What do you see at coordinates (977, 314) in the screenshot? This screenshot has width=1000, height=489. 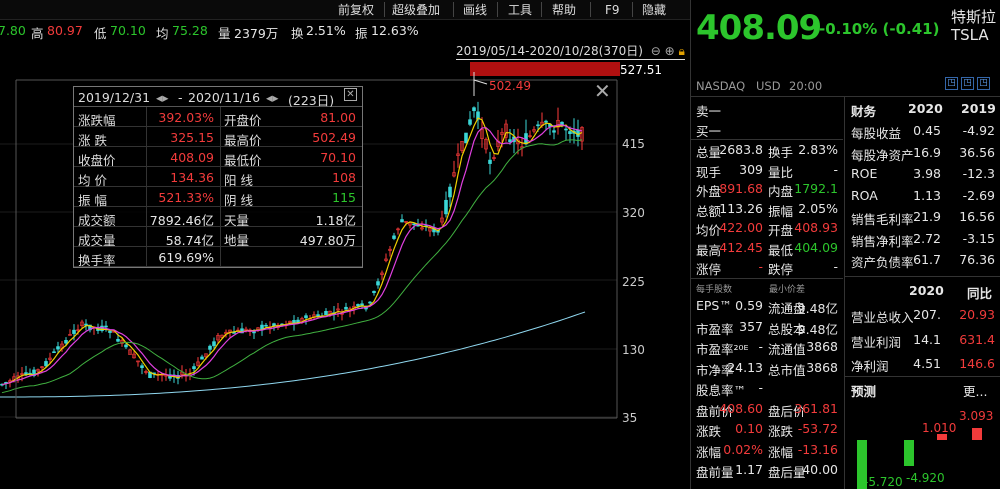 I see `fin-value: 20.93` at bounding box center [977, 314].